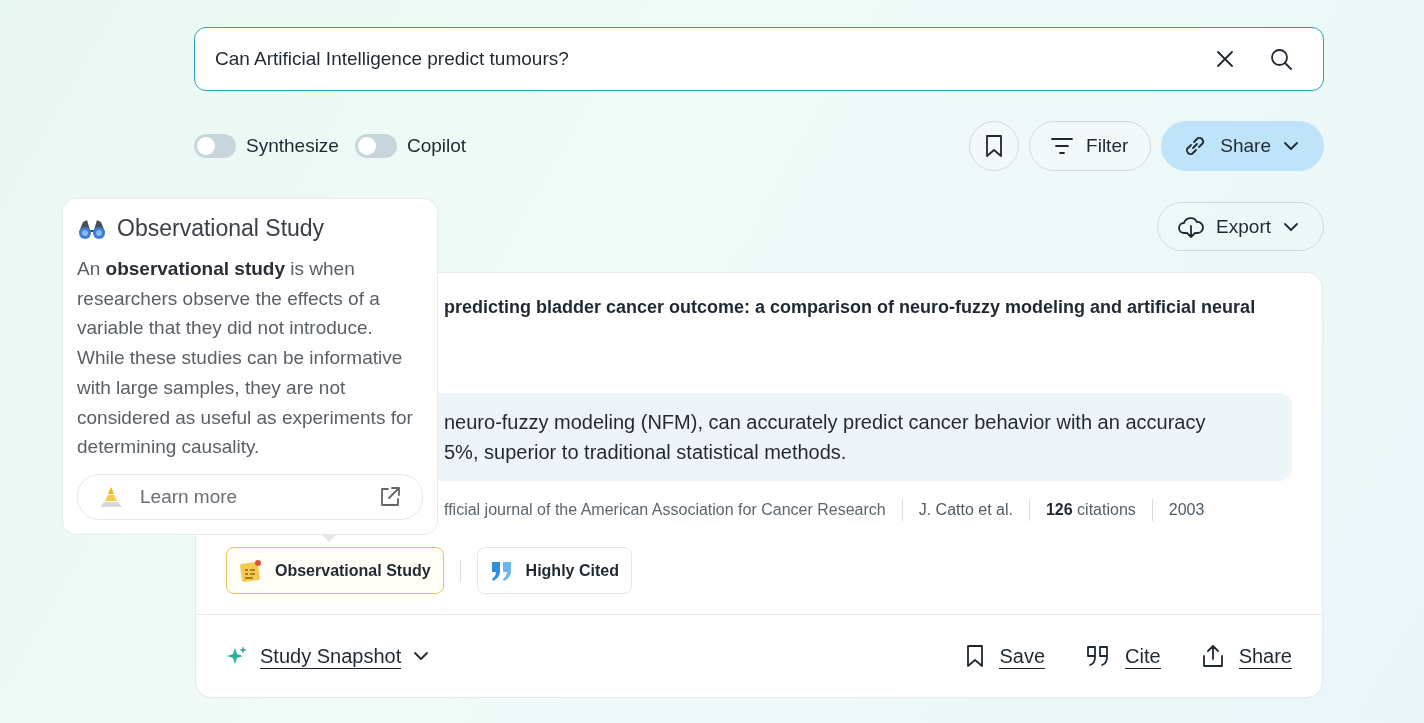 Image resolution: width=1424 pixels, height=723 pixels. I want to click on share-link: Share, so click(1265, 656).